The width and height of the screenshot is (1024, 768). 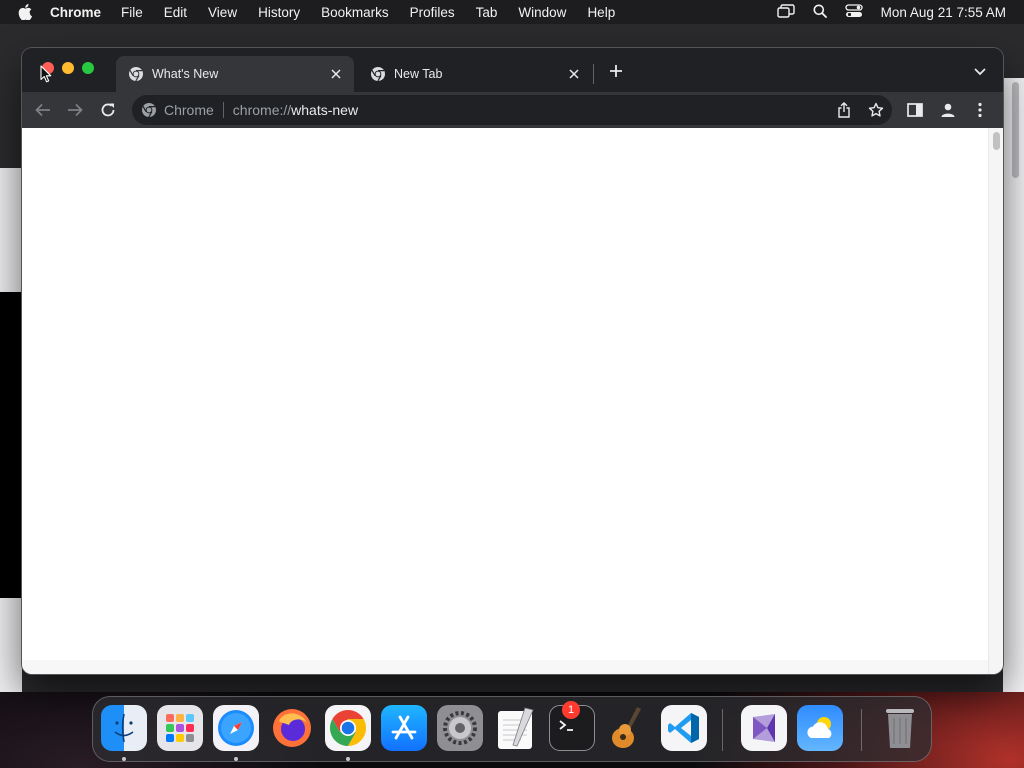 What do you see at coordinates (900, 728) in the screenshot?
I see `dock-trash-icon` at bounding box center [900, 728].